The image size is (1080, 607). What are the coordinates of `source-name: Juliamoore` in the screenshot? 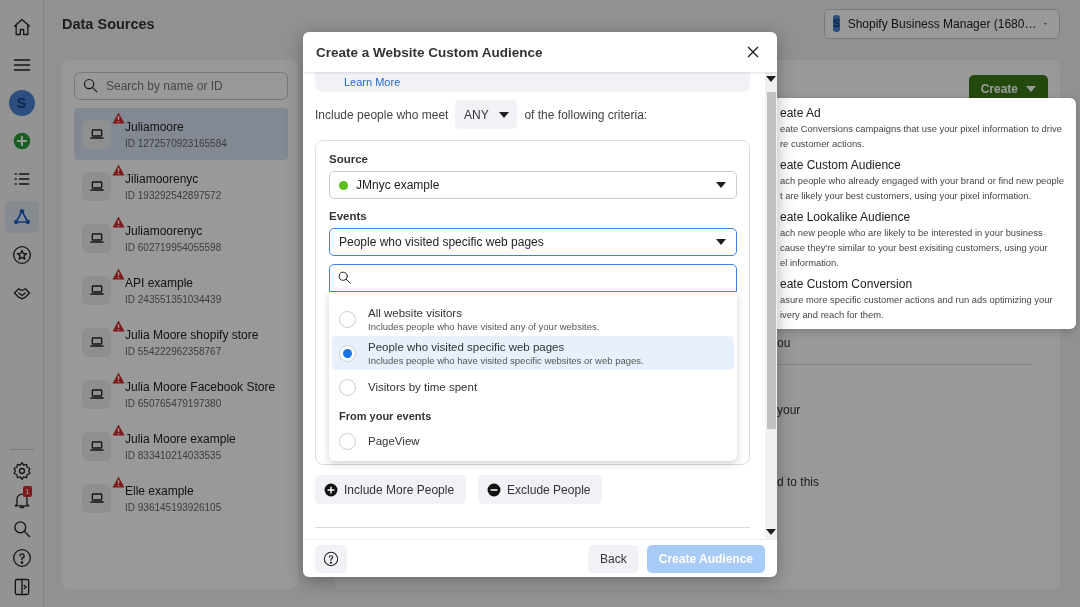 It's located at (155, 126).